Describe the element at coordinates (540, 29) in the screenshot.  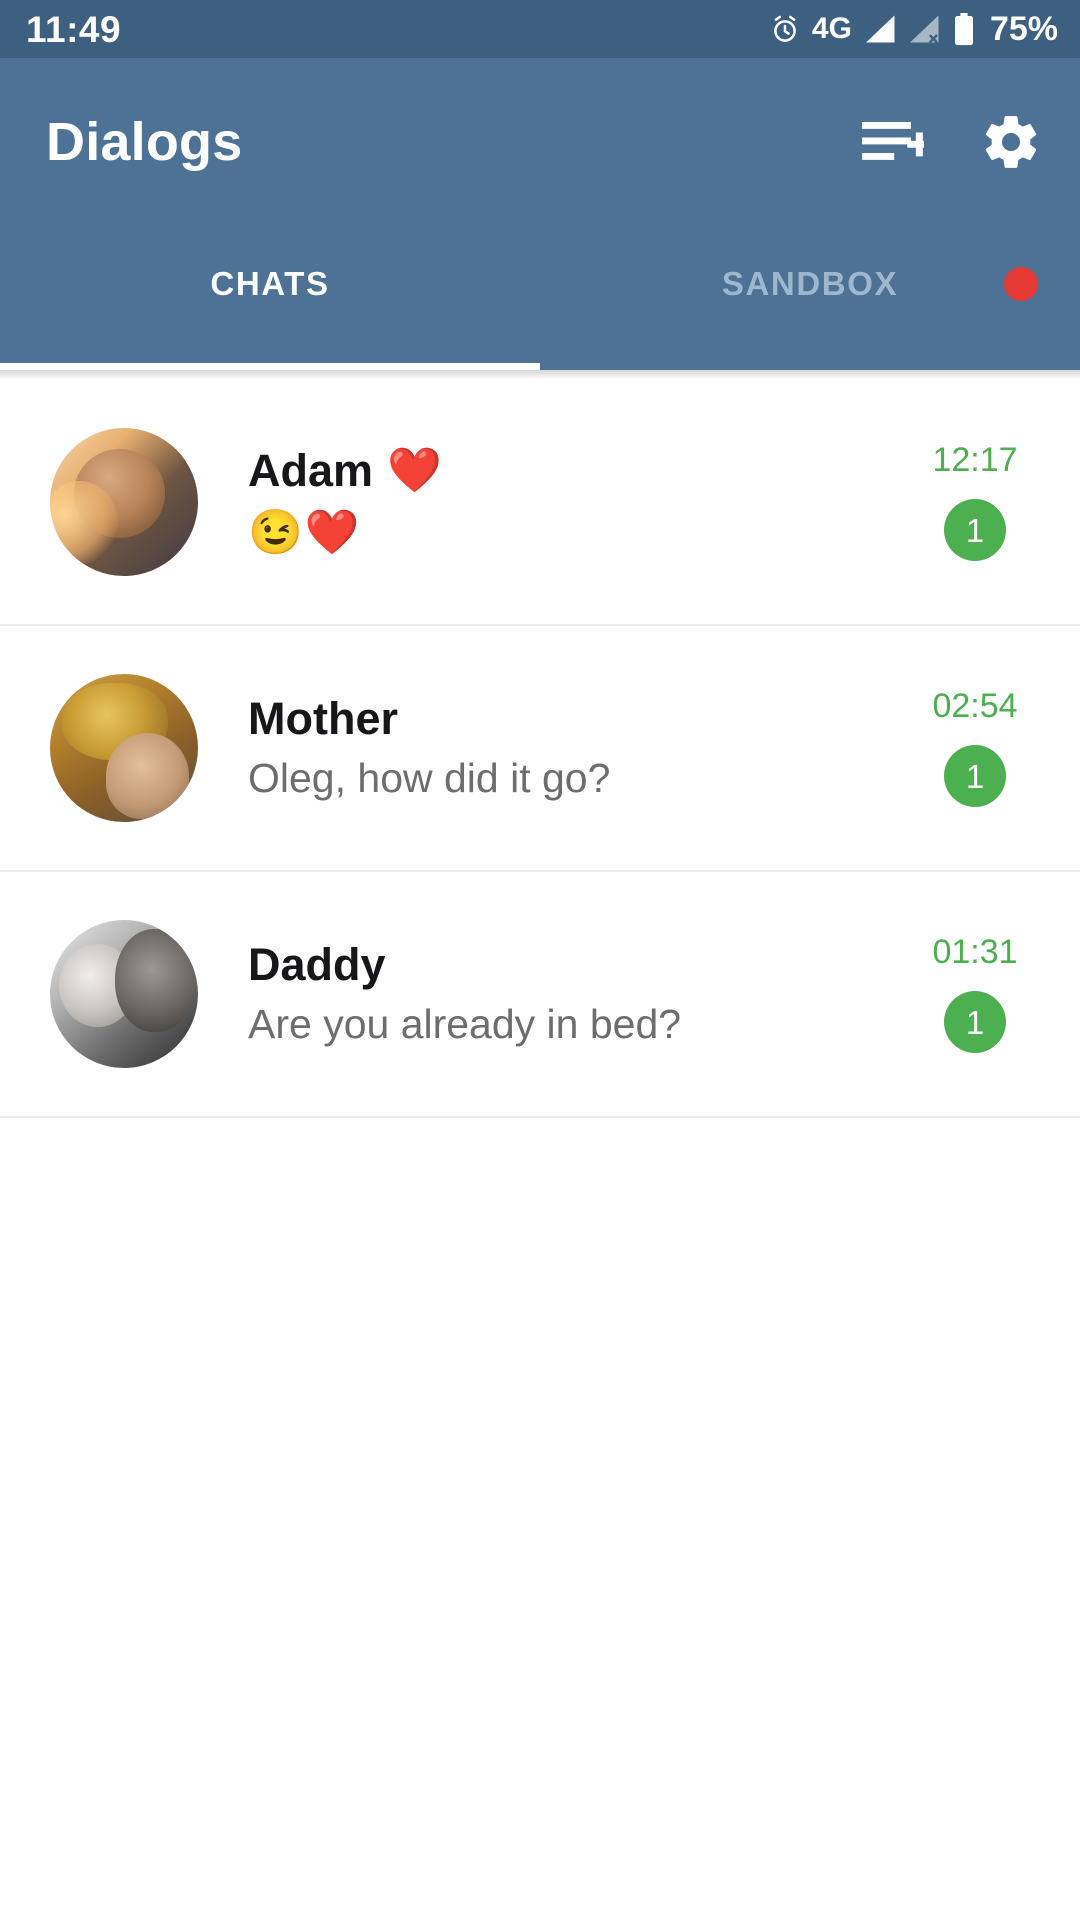
I see `status-bar: 11:49 4G 75%` at that location.